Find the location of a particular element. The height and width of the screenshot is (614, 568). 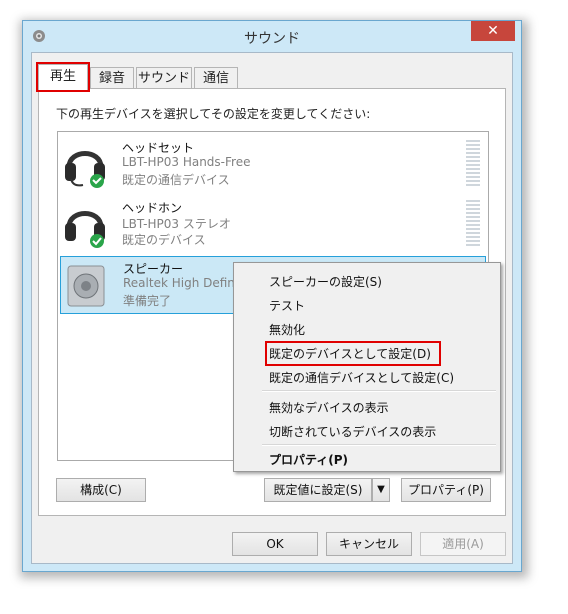

properties-button: プロパティ(P) is located at coordinates (446, 490).